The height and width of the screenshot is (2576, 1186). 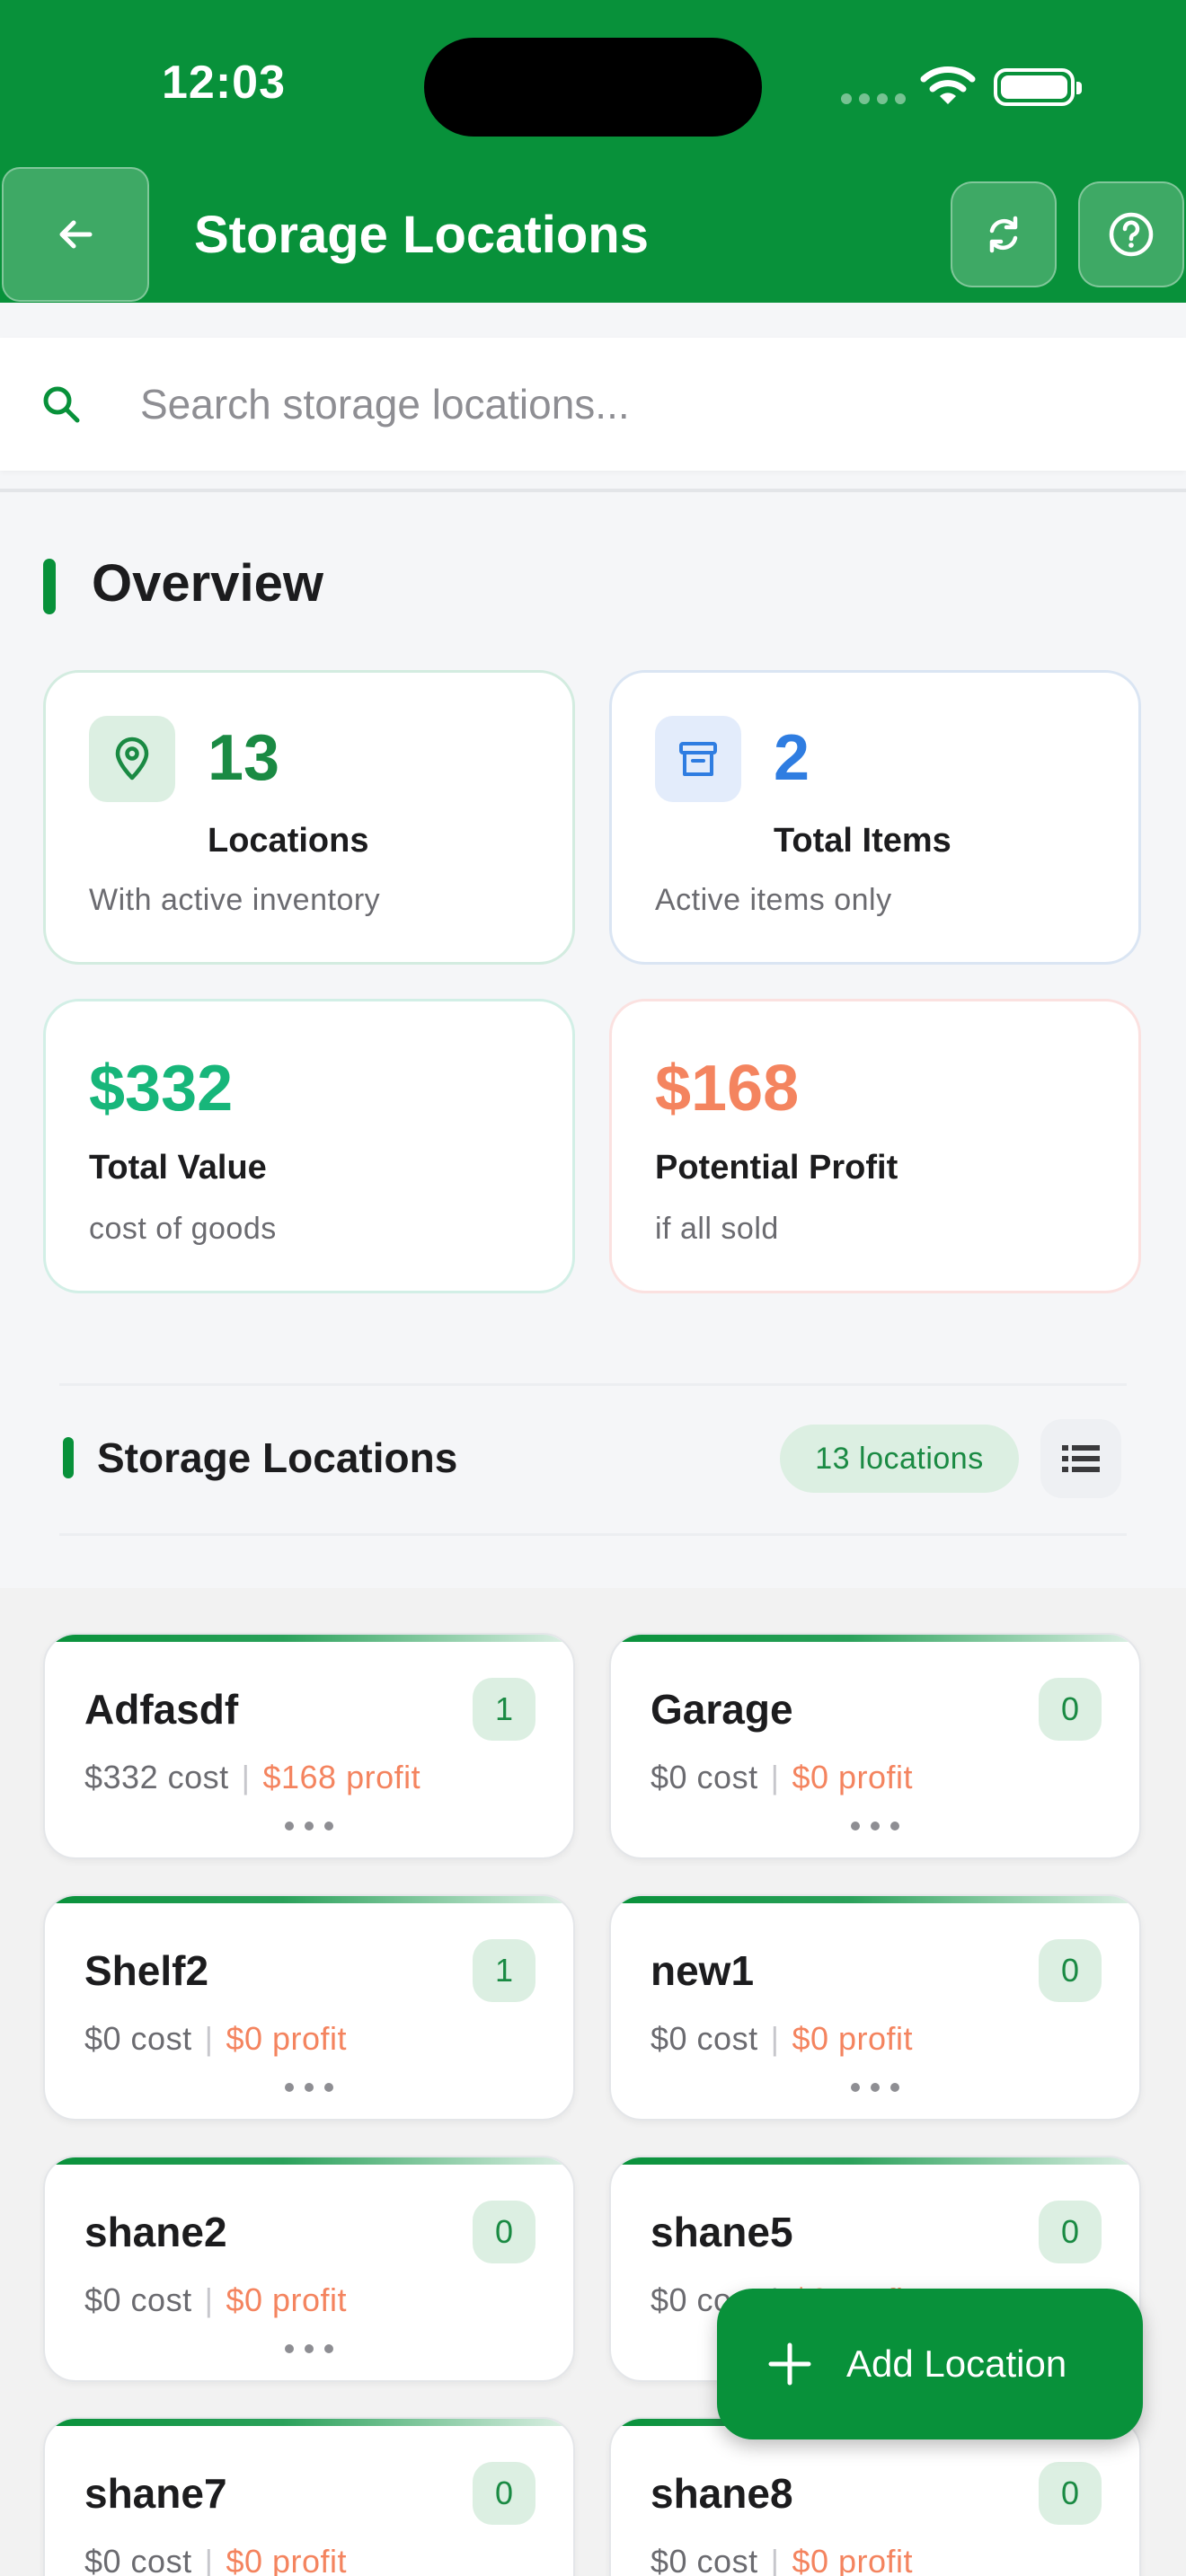 I want to click on help-circle-icon, so click(x=1131, y=234).